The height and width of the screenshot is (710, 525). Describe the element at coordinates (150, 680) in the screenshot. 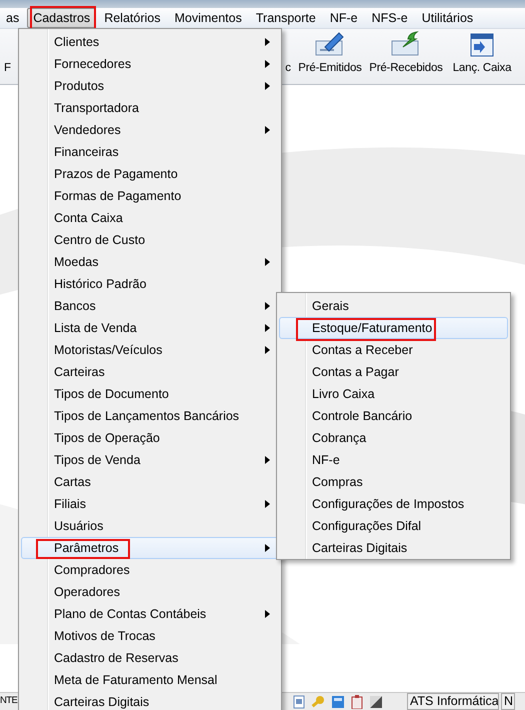

I see `menu-item: Meta de Faturamento Mensal` at that location.